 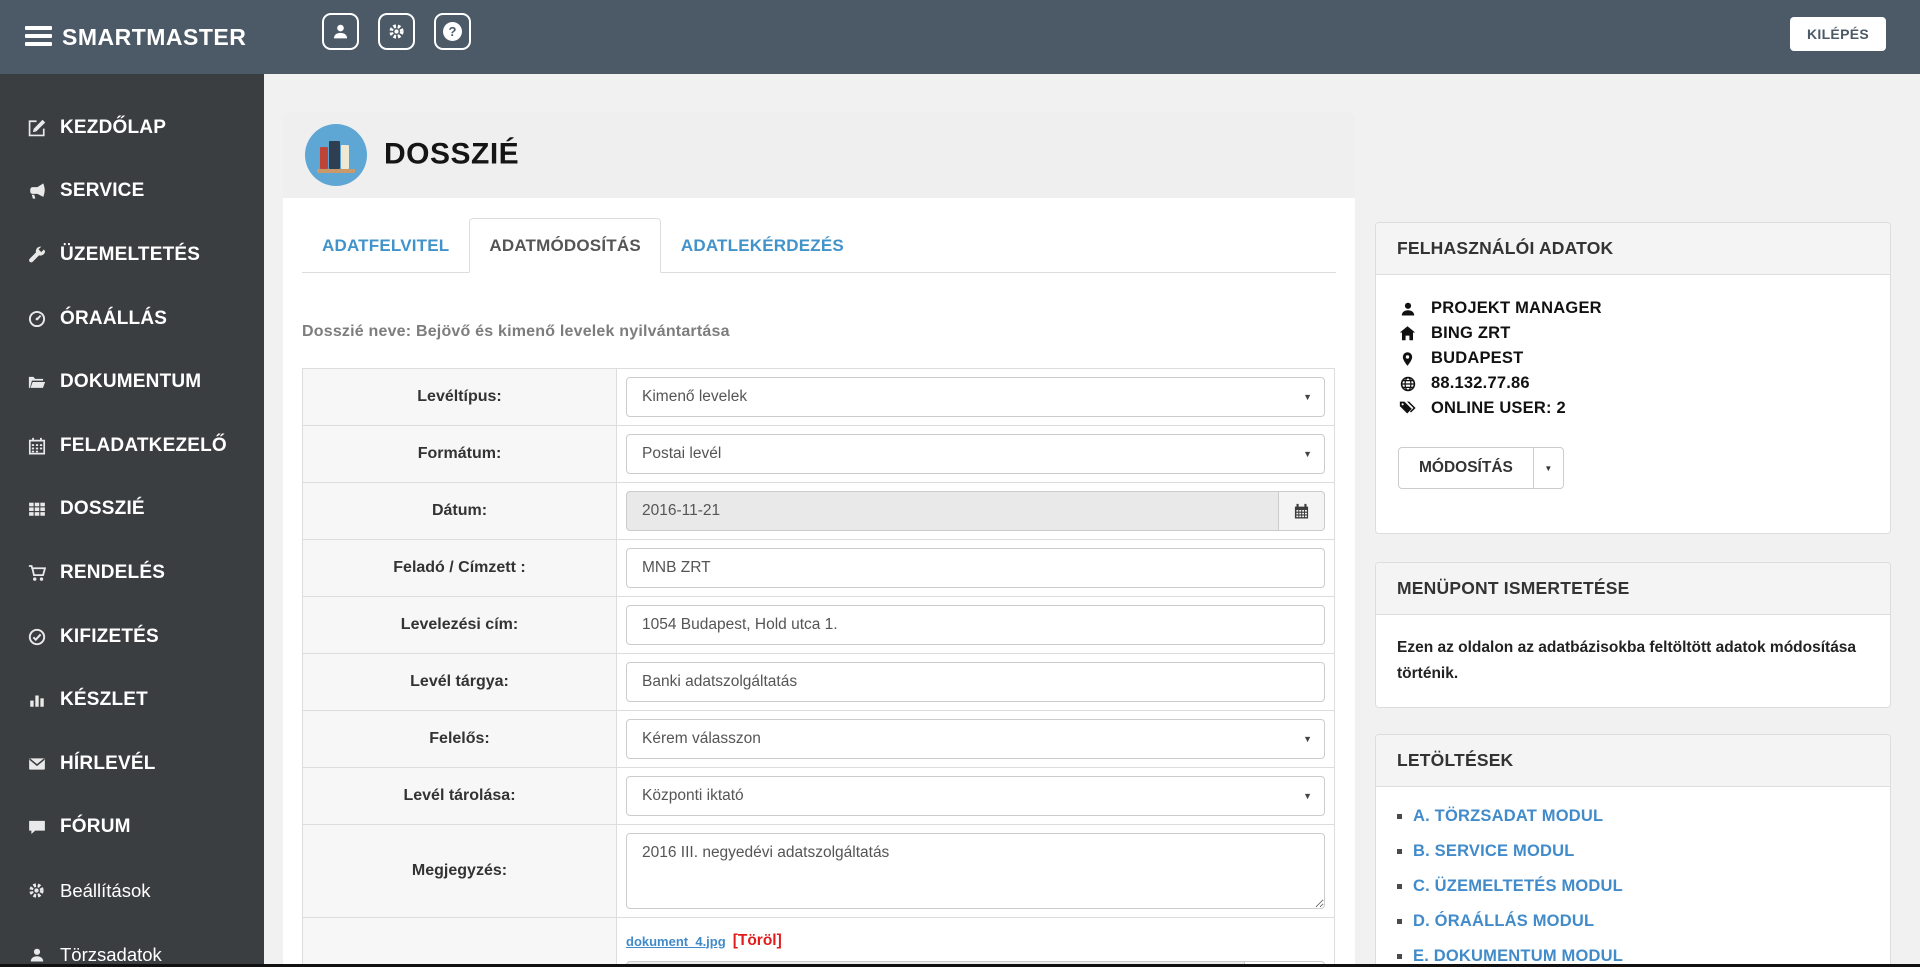 I want to click on selected-value: Központi iktató, so click(x=693, y=795).